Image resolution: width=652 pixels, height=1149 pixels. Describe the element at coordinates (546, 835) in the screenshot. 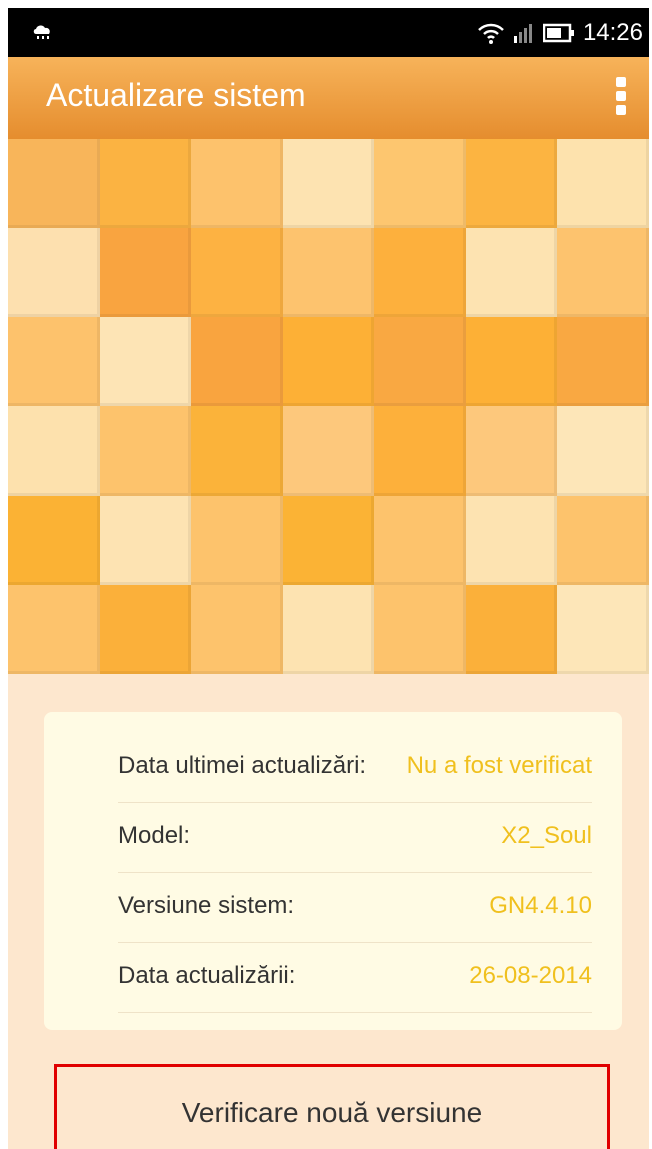

I see `info-value: X2_Soul` at that location.